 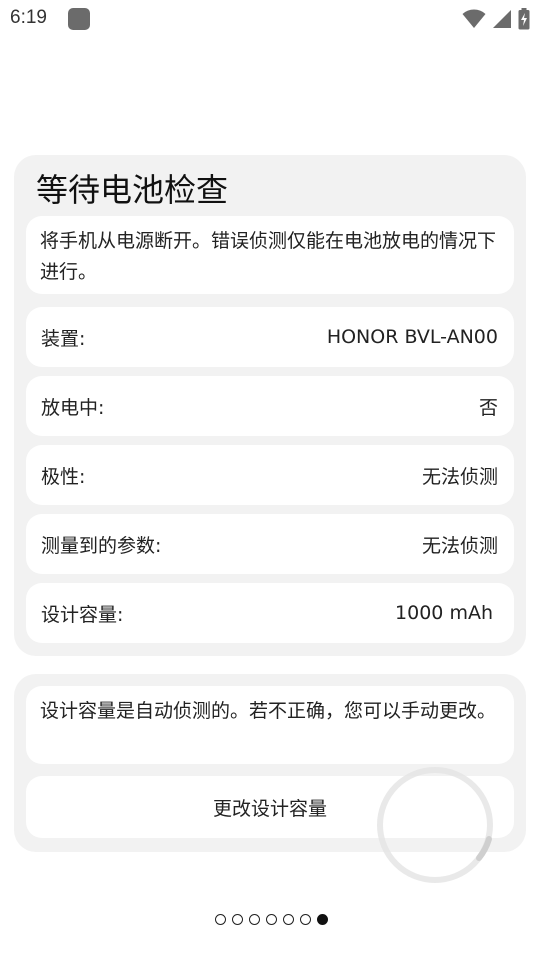 I want to click on disconnect-notice: 将手机从电源断开。错误侦测仅能在电池放电的情况下进行。, so click(x=270, y=255).